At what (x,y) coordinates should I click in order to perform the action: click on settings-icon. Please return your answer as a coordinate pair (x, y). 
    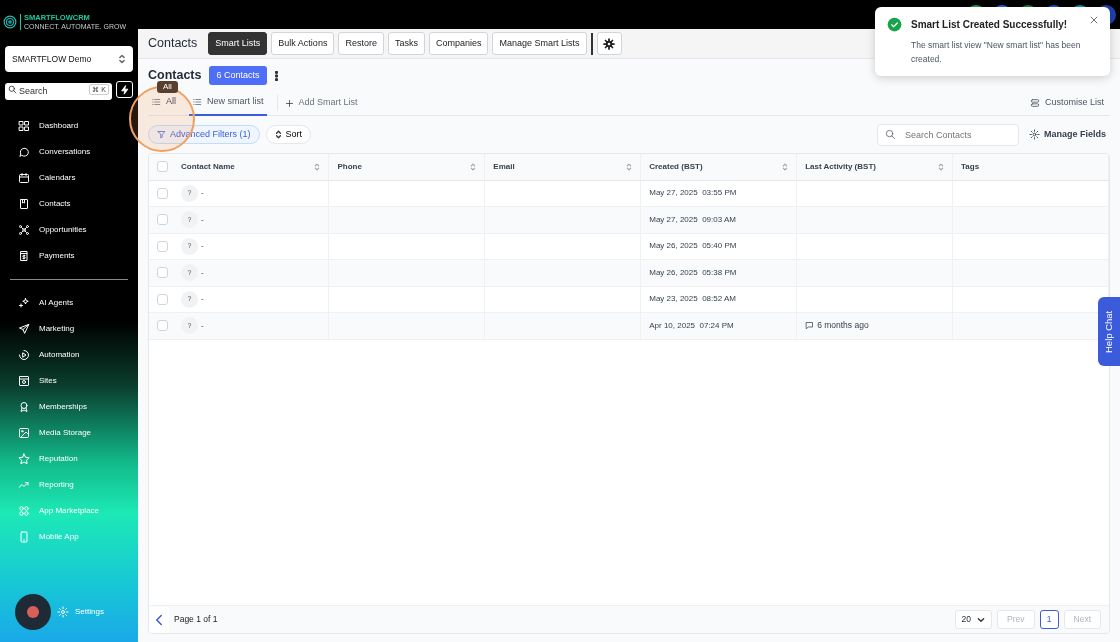
    Looking at the image, I should click on (63, 612).